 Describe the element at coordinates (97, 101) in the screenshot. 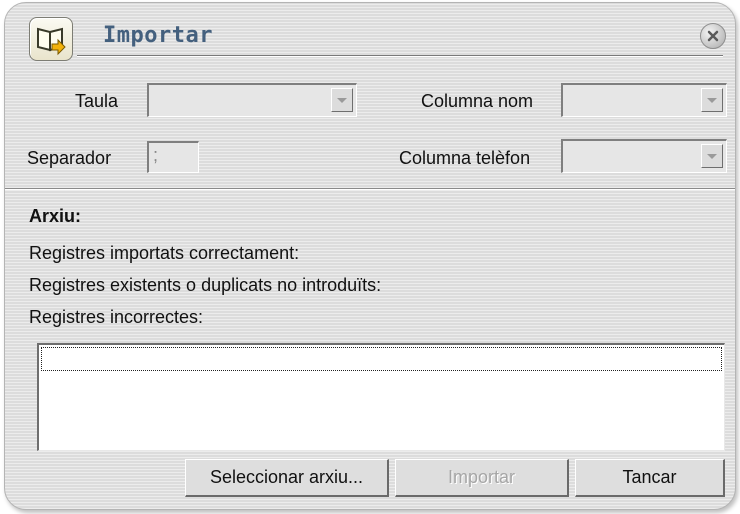

I see `taula-label: Taula` at that location.